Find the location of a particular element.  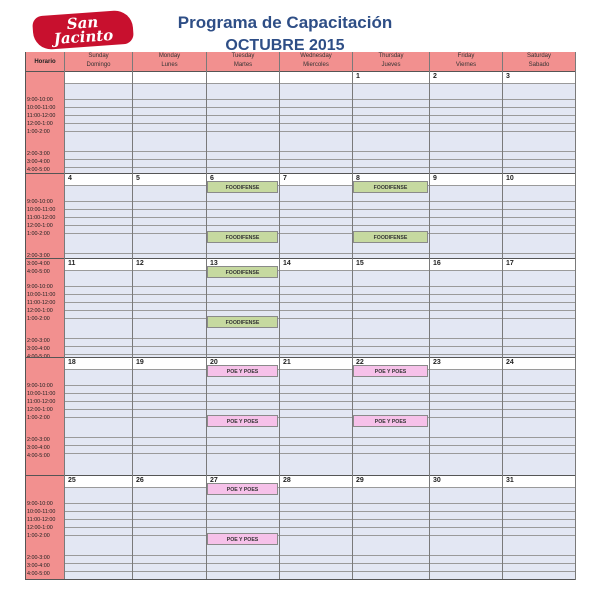

day-header-saturday: Saturday Sabado is located at coordinates (538, 61).